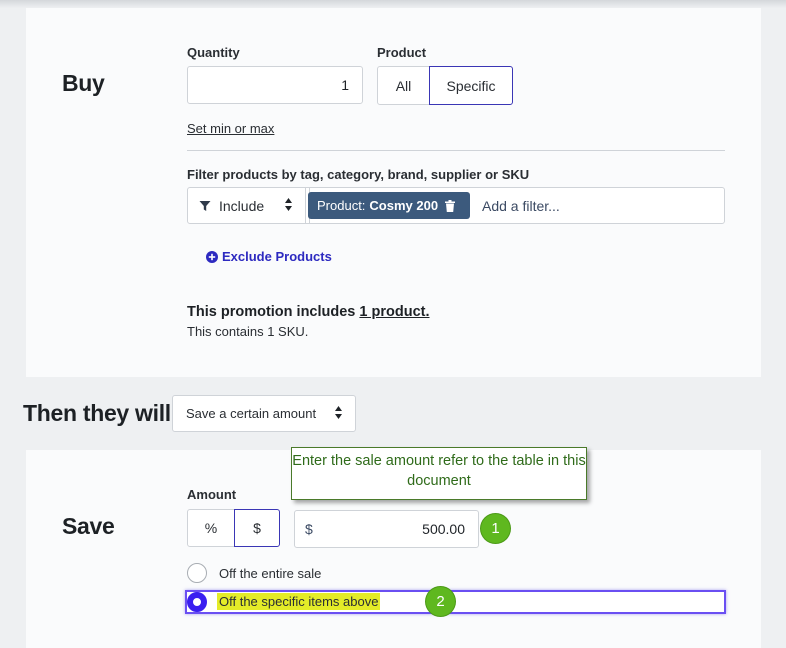  What do you see at coordinates (440, 601) in the screenshot?
I see `step-badge-2: 2` at bounding box center [440, 601].